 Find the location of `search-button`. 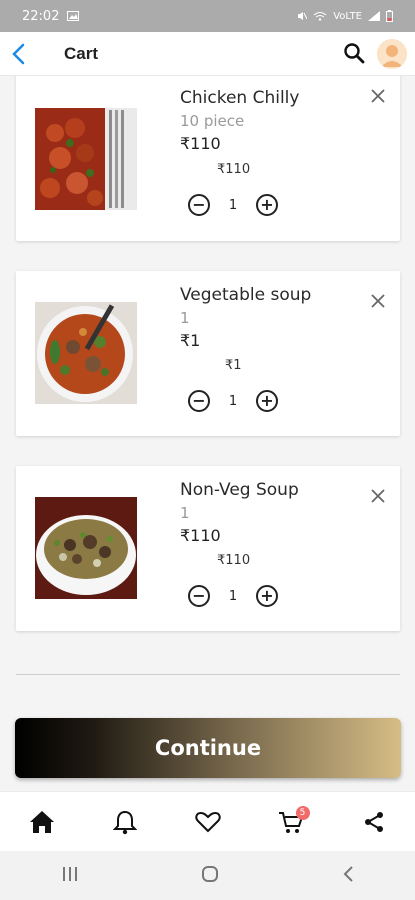

search-button is located at coordinates (355, 54).